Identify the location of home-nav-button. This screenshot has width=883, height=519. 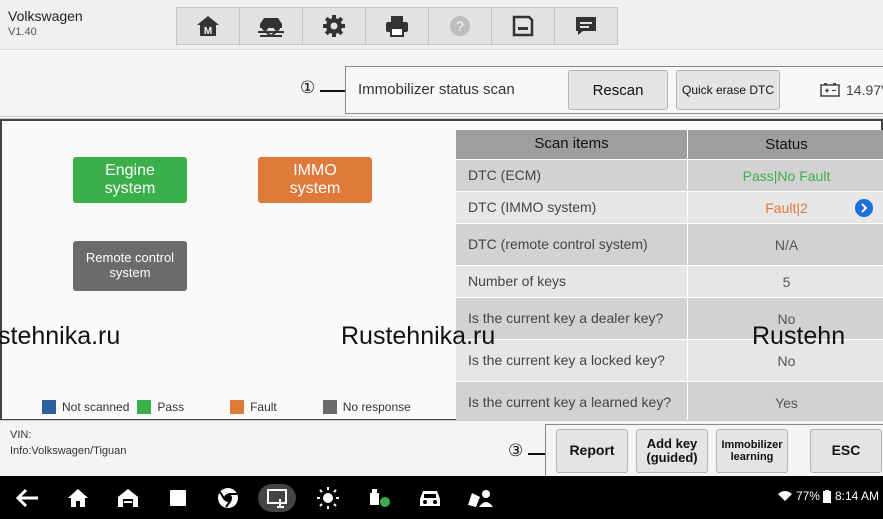
(78, 498).